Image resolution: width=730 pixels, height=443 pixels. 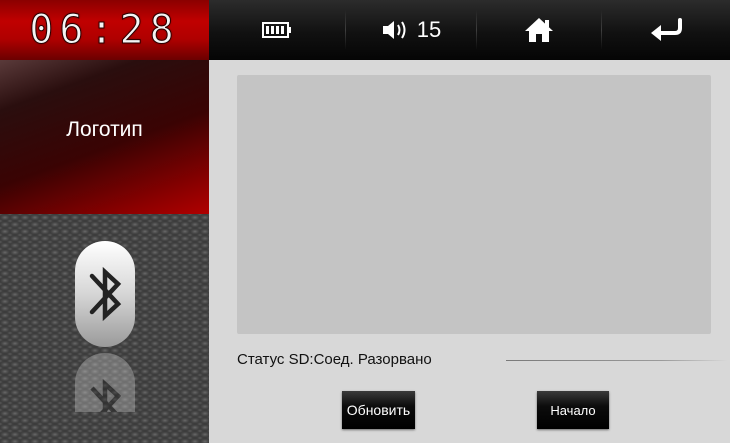 I want to click on bluetooth-icon, so click(x=105, y=294).